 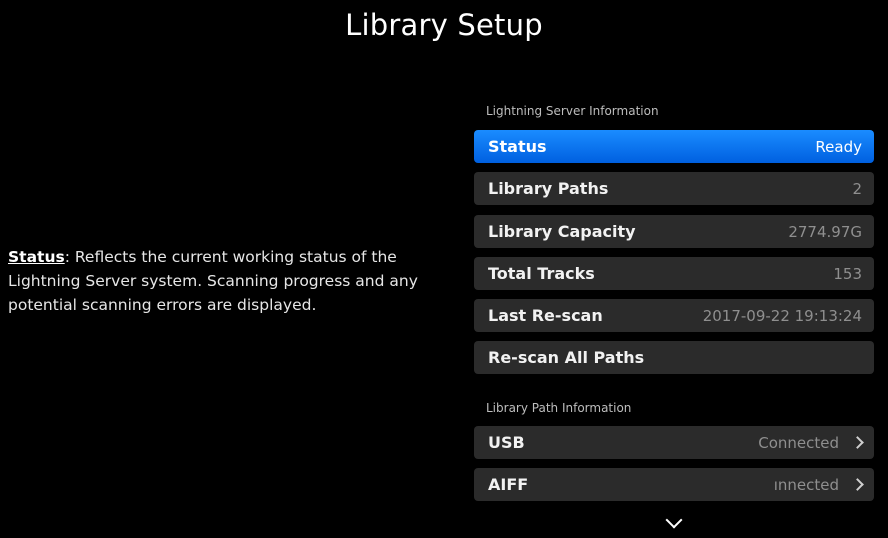 I want to click on path-aiff-label: AIFF, so click(x=508, y=484).